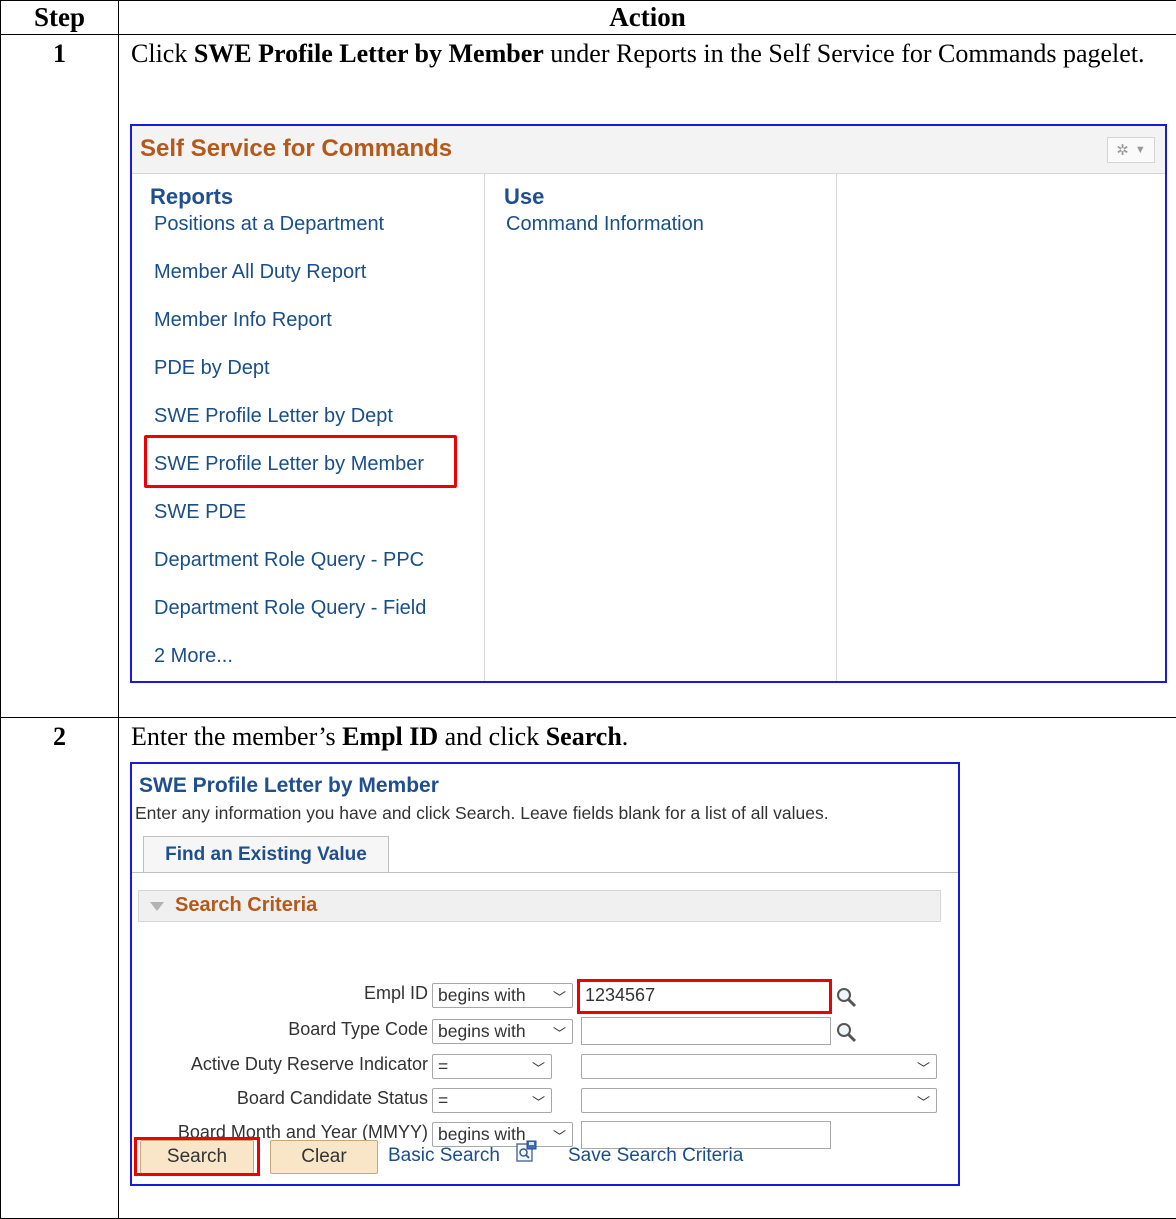 The image size is (1176, 1219). What do you see at coordinates (157, 906) in the screenshot?
I see `collapse-triangle-icon` at bounding box center [157, 906].